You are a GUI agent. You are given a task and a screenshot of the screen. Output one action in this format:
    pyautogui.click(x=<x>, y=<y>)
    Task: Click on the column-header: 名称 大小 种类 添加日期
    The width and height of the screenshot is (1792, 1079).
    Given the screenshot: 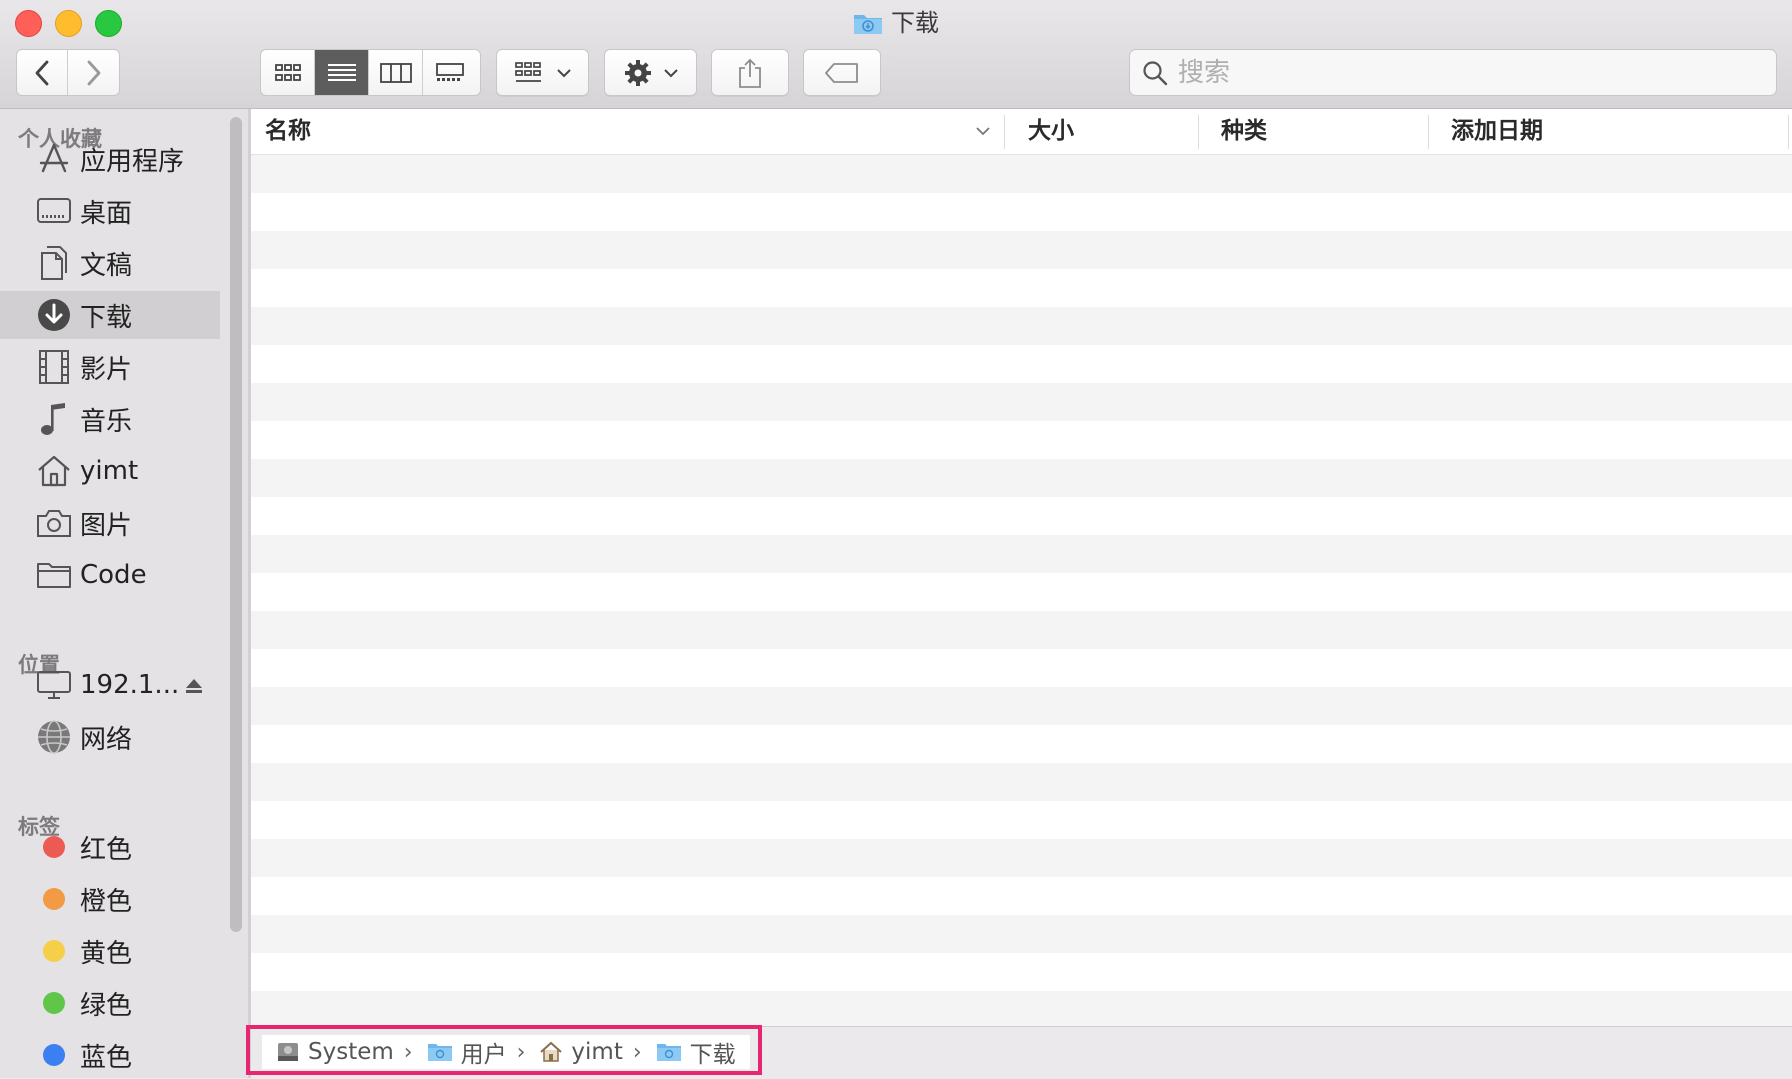 What is the action you would take?
    pyautogui.click(x=1021, y=132)
    